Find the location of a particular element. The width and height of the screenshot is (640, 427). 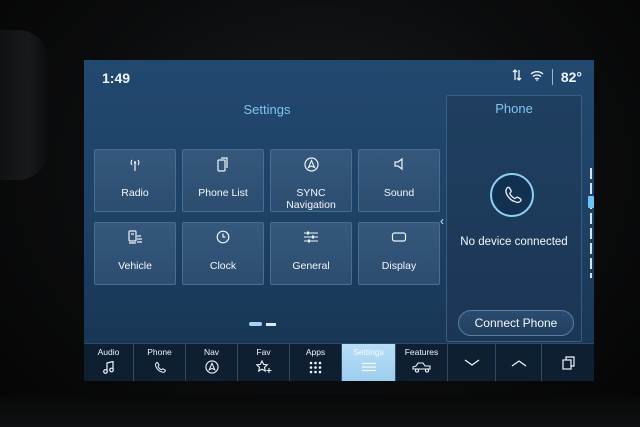

speaker-icon is located at coordinates (399, 164).